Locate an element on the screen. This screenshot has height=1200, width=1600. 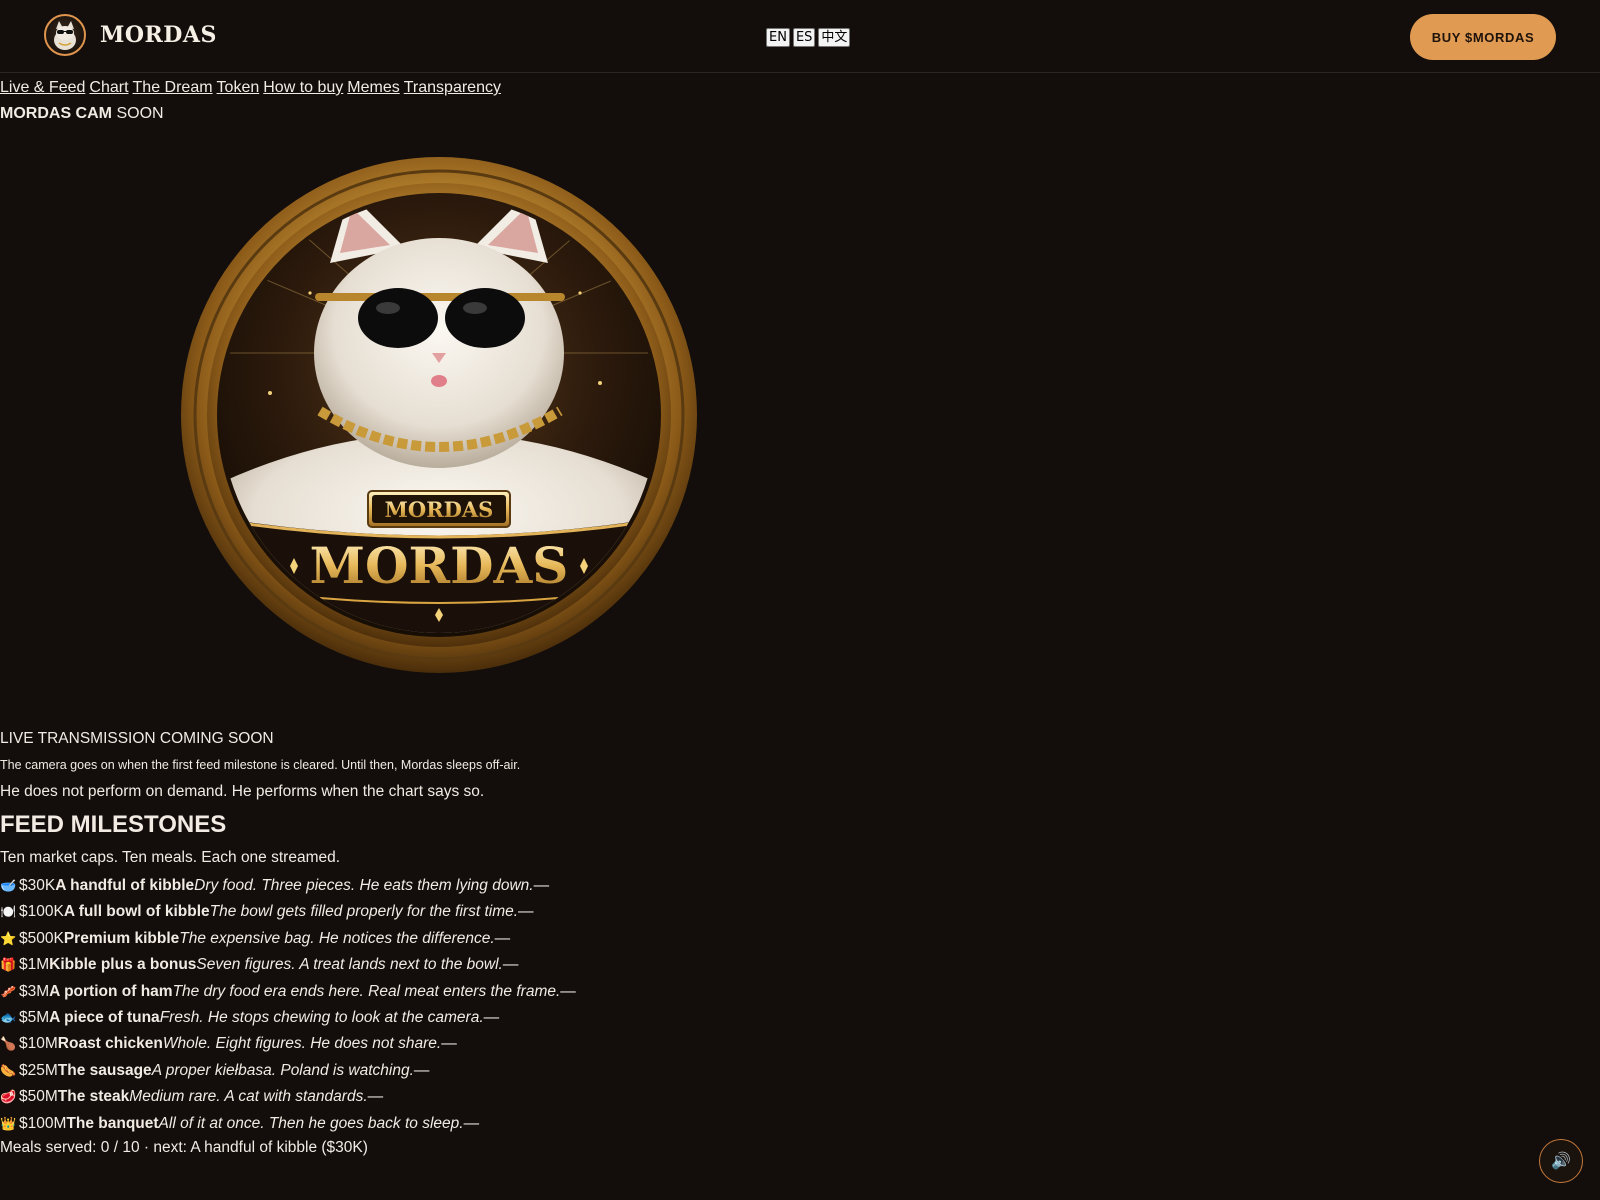
milestone-name: Roast chicken is located at coordinates (110, 1044).